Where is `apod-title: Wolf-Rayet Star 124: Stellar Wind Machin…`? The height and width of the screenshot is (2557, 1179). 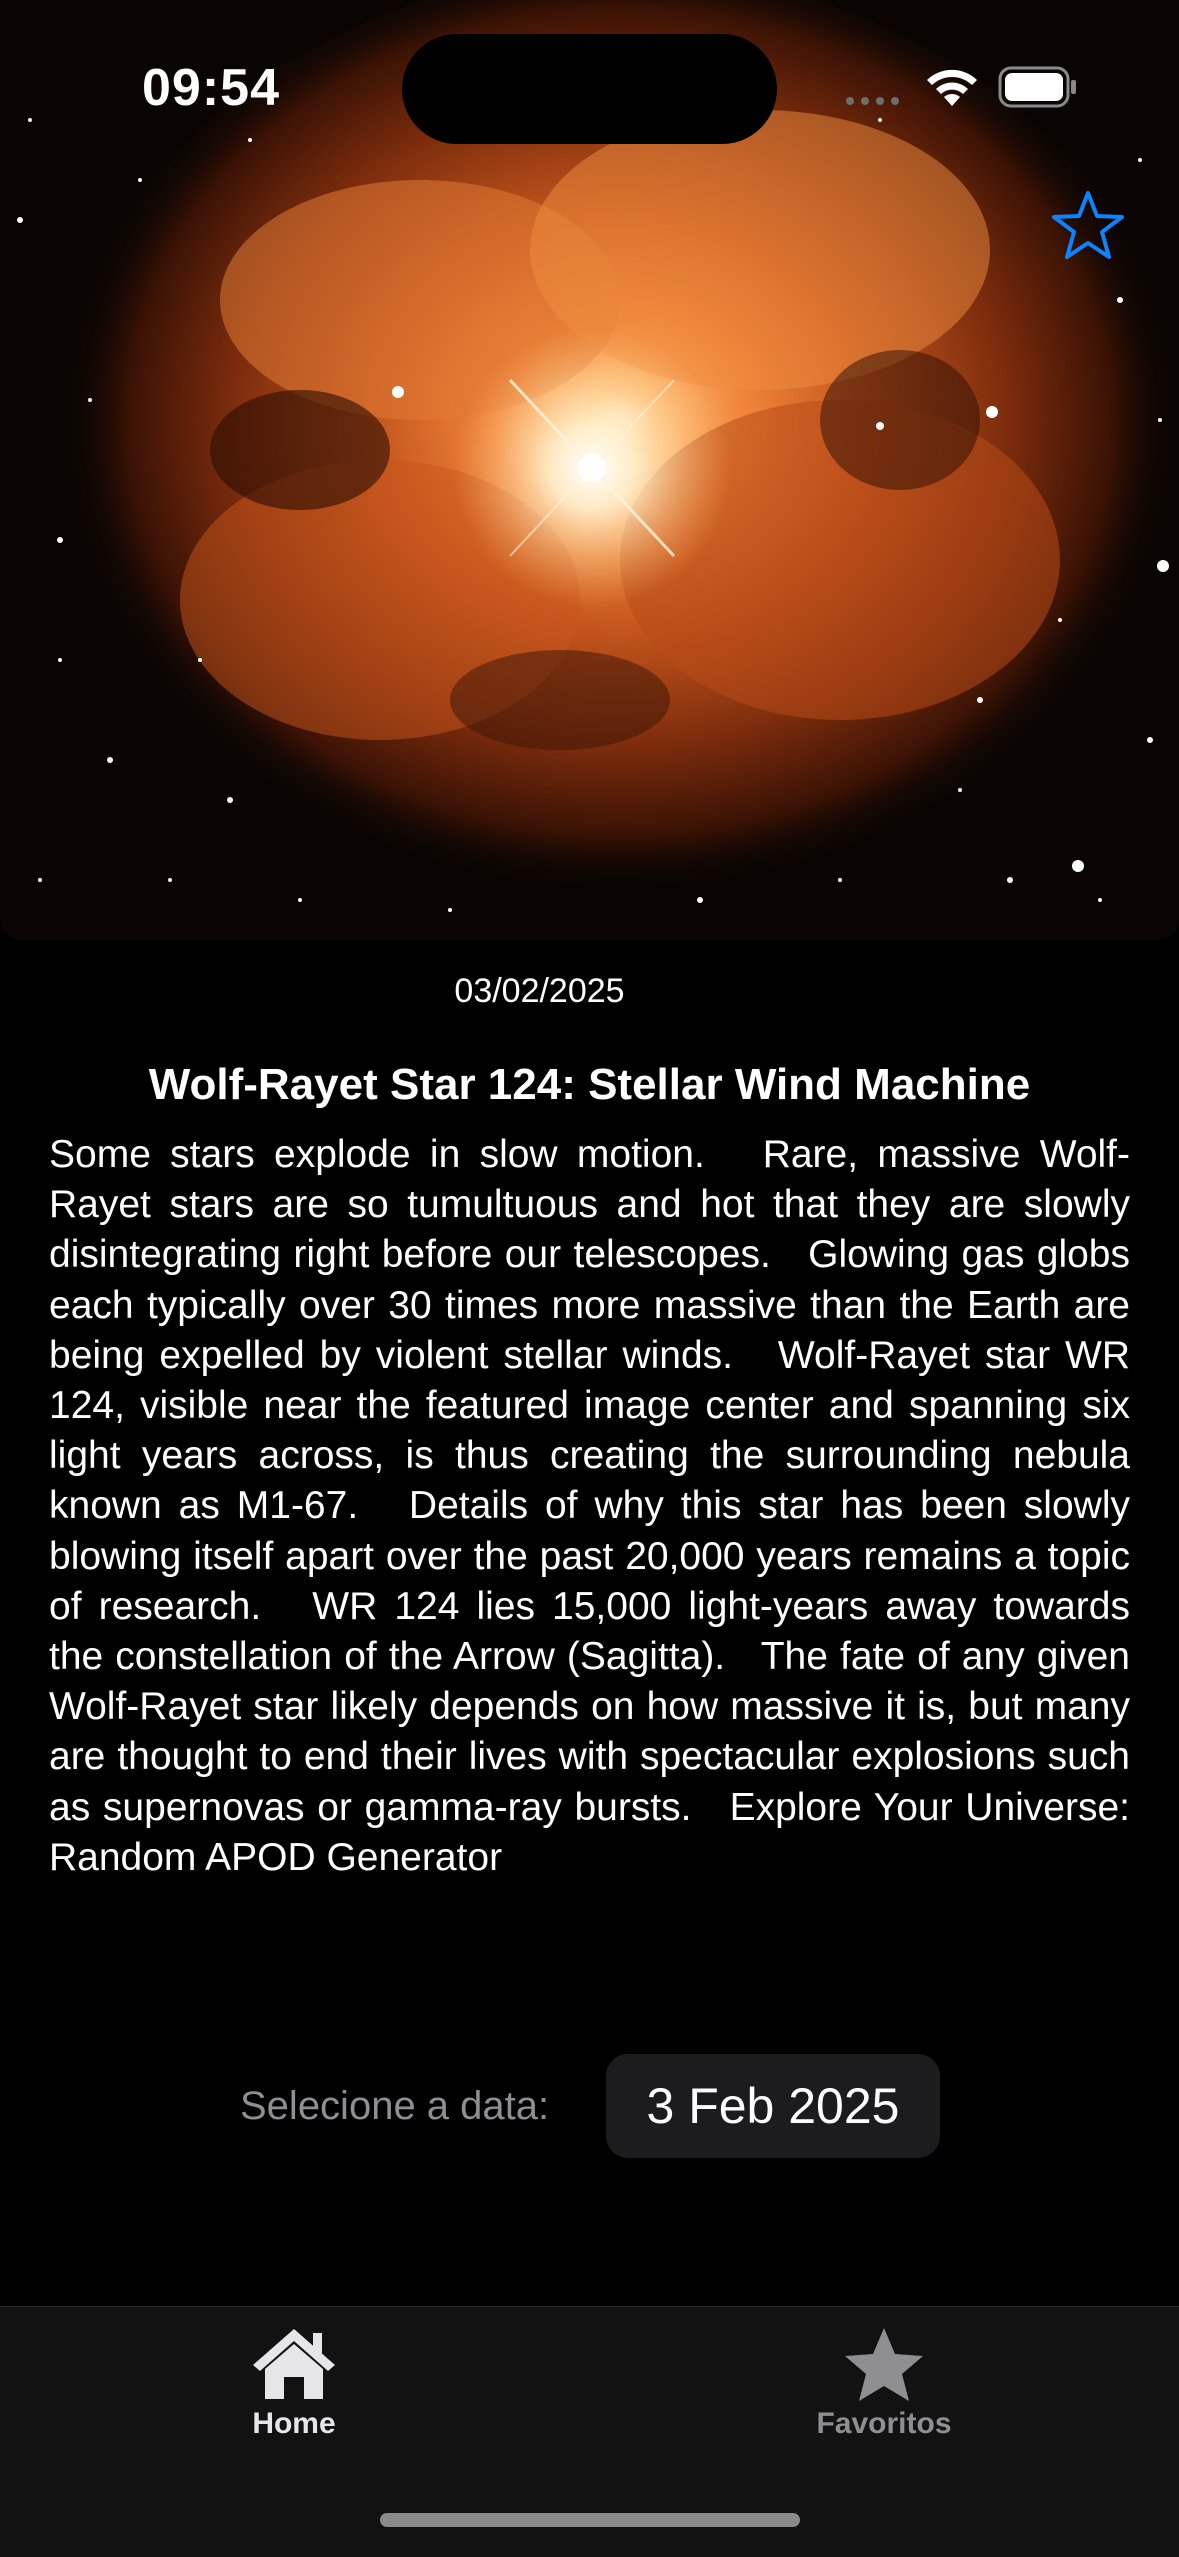
apod-title: Wolf-Rayet Star 124: Stellar Wind Machin… is located at coordinates (589, 1084).